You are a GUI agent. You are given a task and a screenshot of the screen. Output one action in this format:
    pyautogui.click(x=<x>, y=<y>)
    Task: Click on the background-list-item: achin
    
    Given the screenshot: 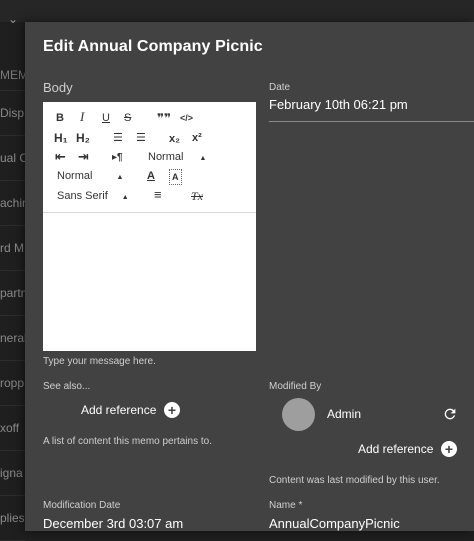 What is the action you would take?
    pyautogui.click(x=12, y=203)
    